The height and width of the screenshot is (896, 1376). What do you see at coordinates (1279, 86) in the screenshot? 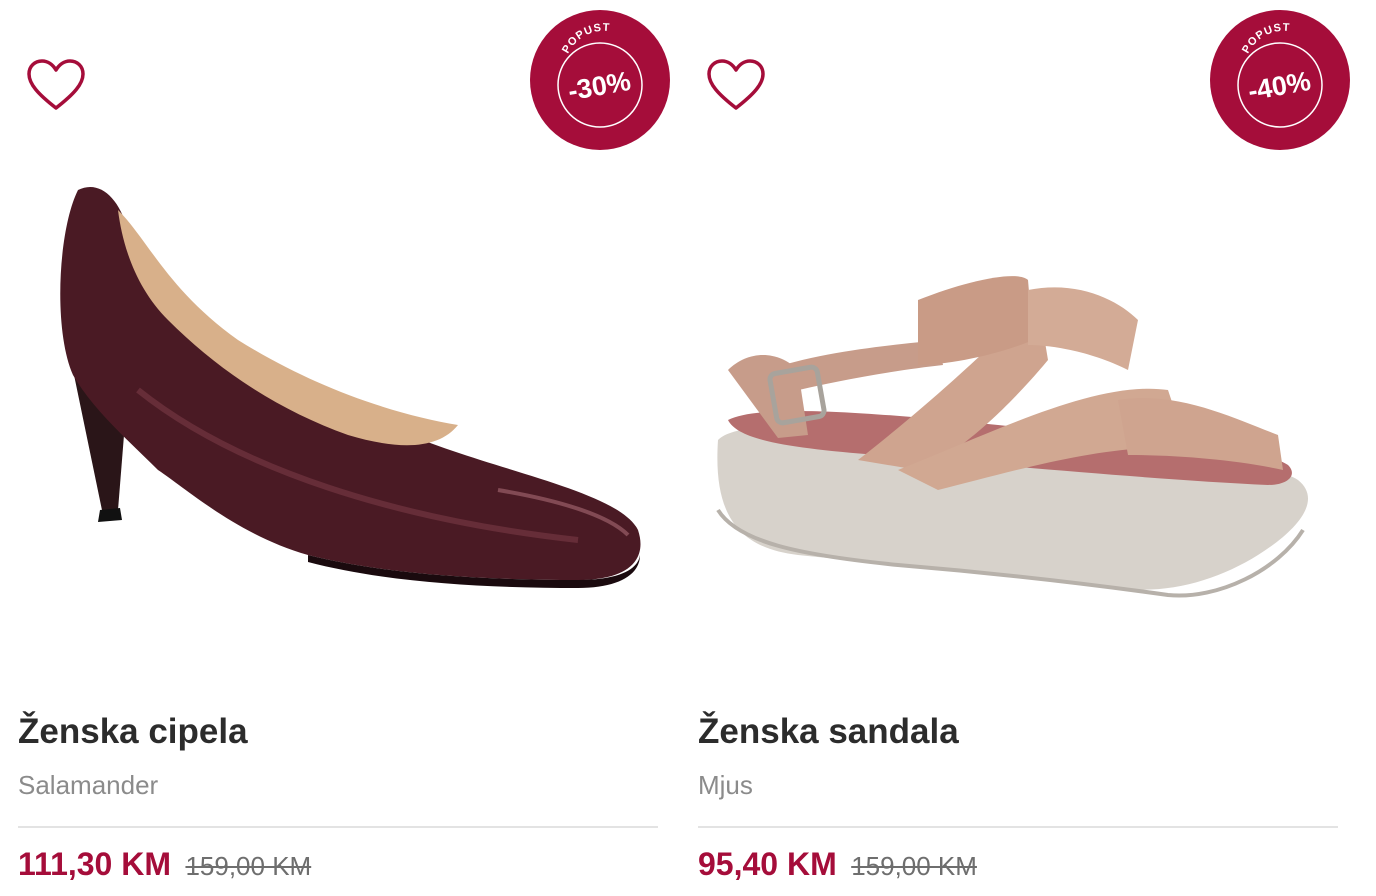
I see `discount-value: -40%` at bounding box center [1279, 86].